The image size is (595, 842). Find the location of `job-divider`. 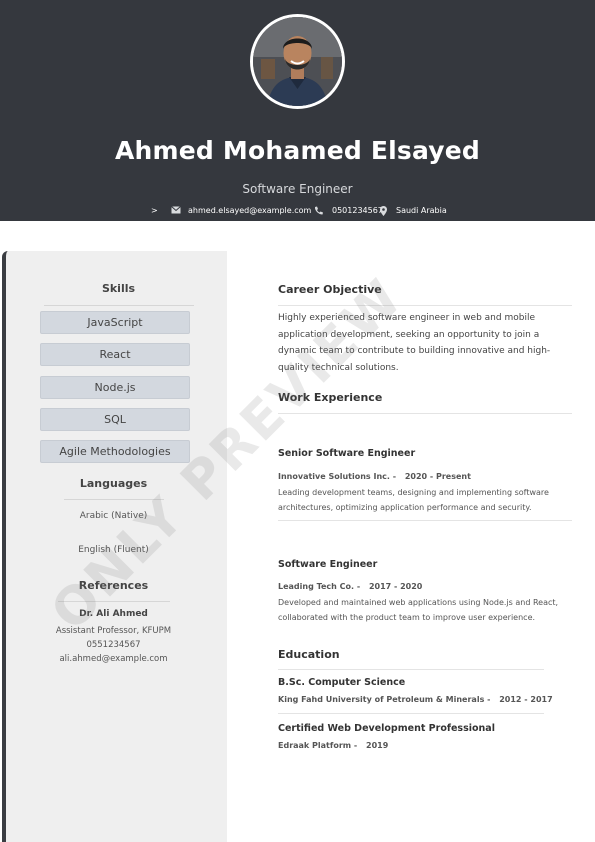

job-divider is located at coordinates (425, 520).